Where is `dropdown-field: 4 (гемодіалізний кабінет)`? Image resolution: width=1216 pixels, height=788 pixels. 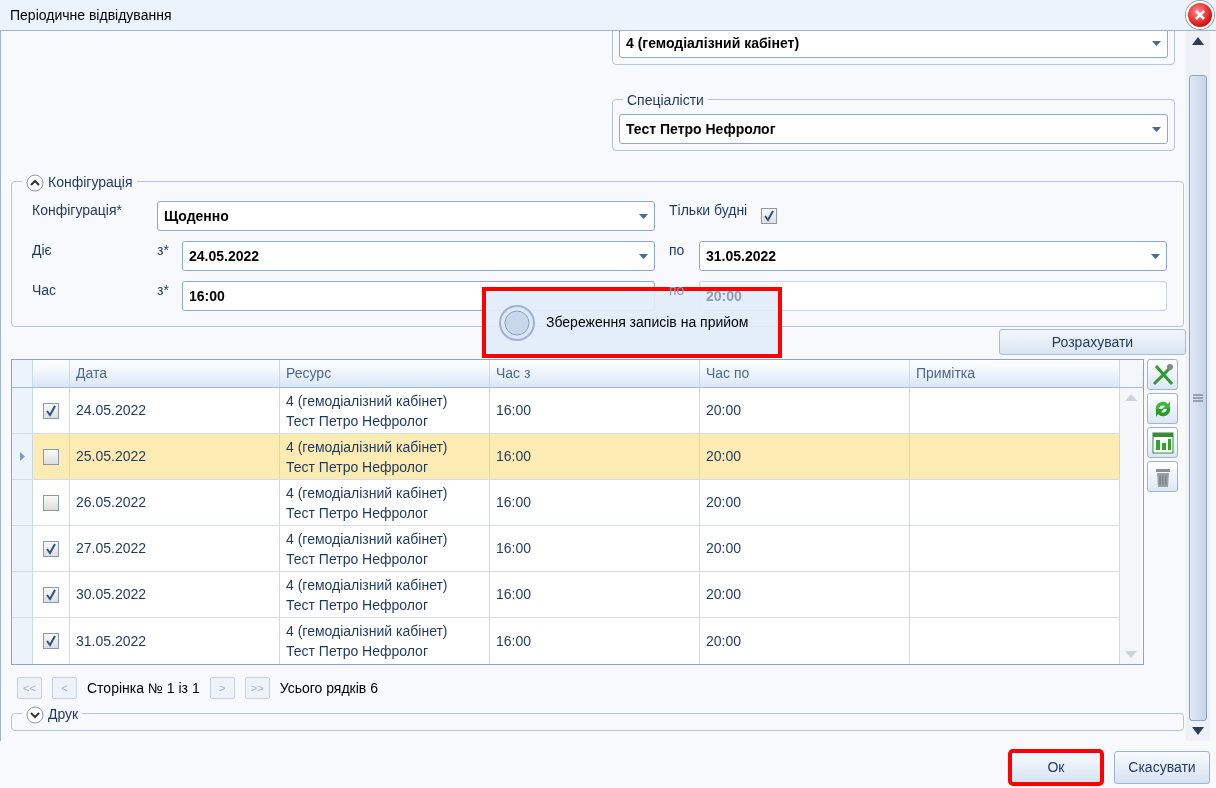 dropdown-field: 4 (гемодіалізний кабінет) is located at coordinates (893, 44).